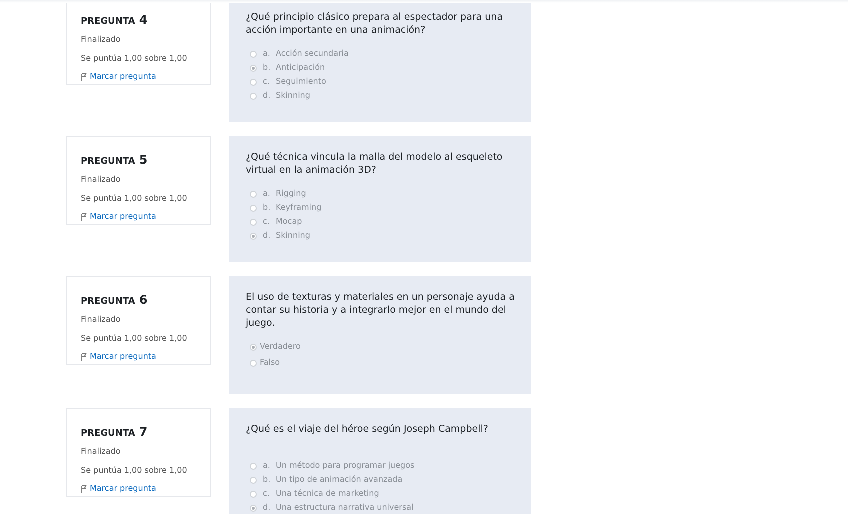  I want to click on option-label: Rigging, so click(291, 194).